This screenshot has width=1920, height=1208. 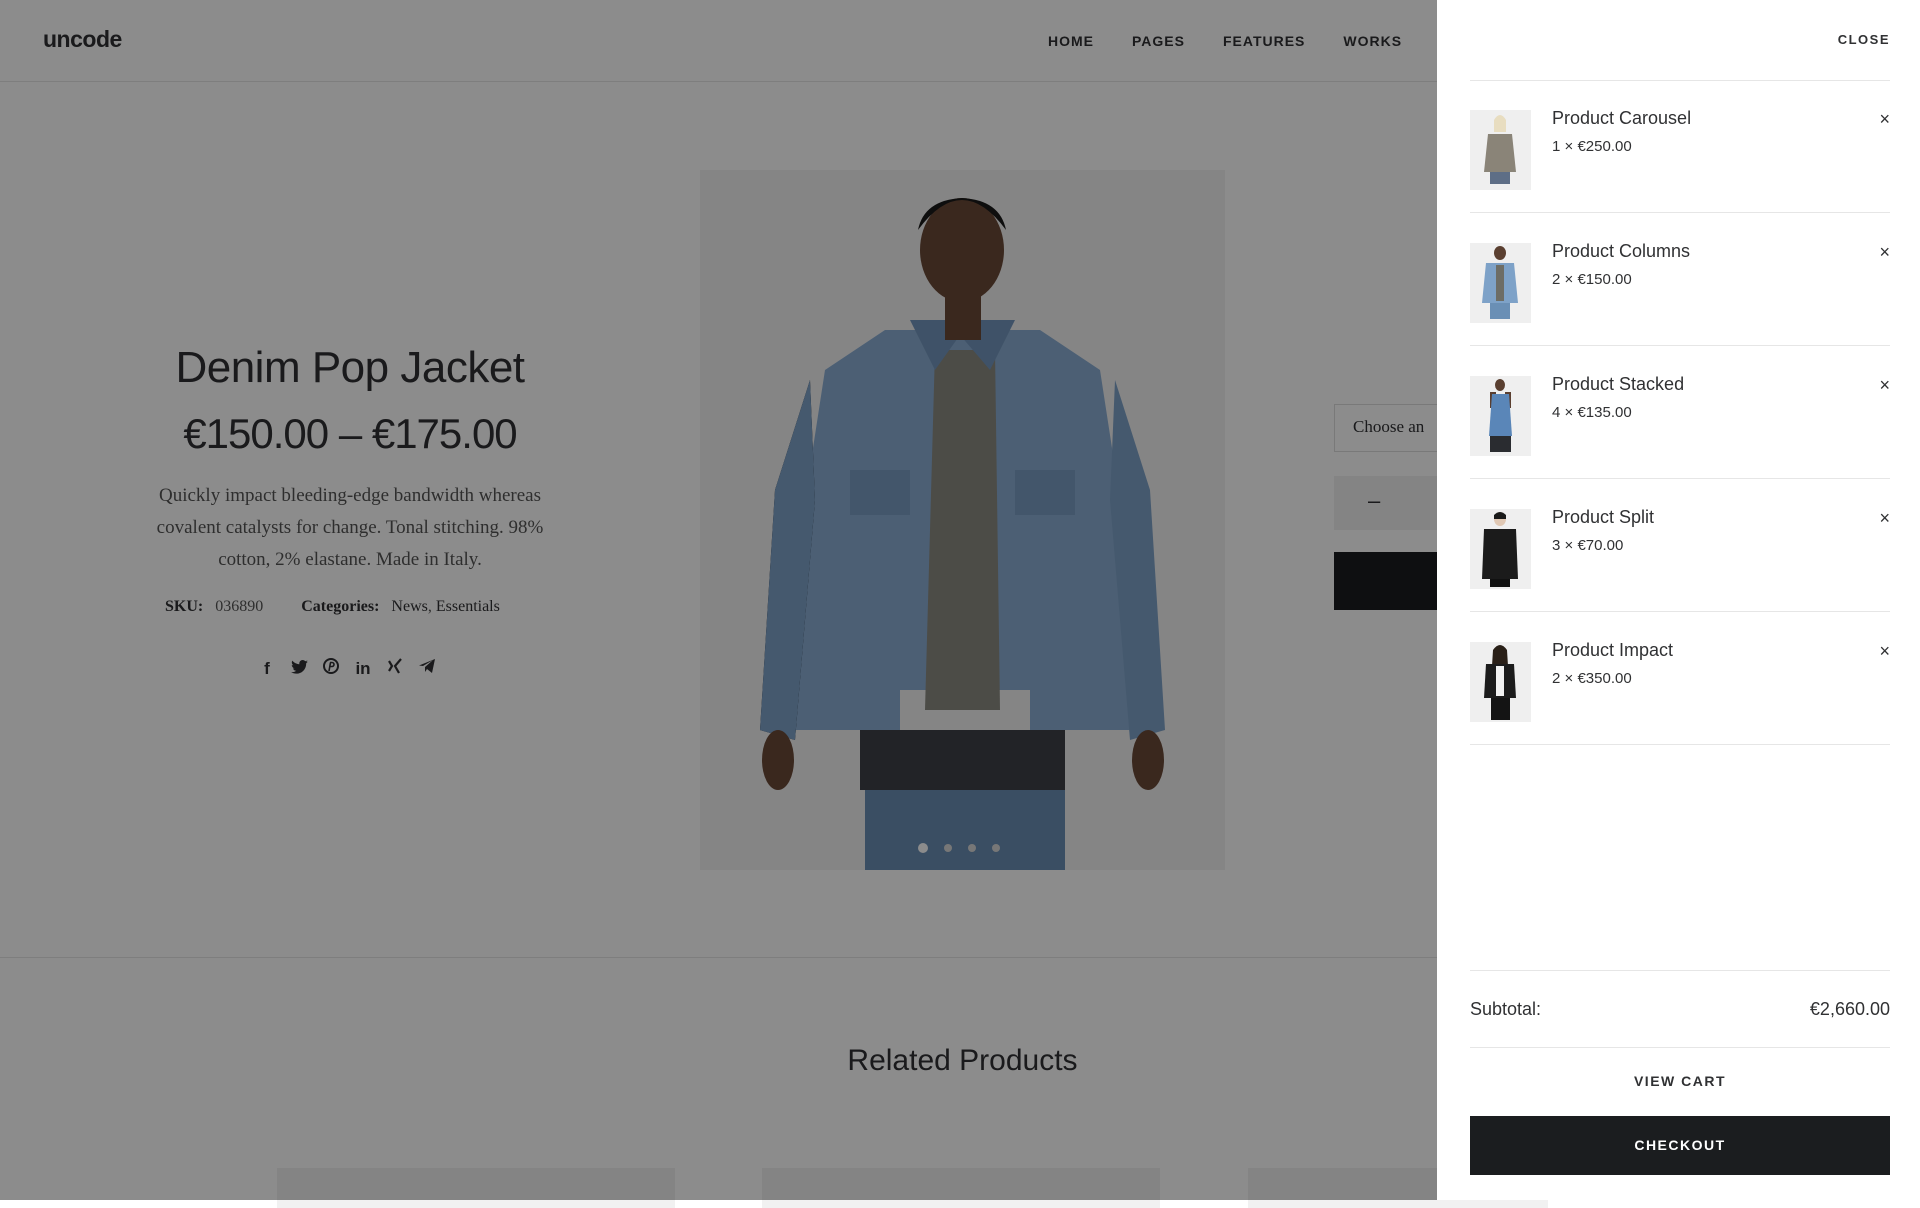 I want to click on view-cart-button: VIEW CART, so click(x=1680, y=1081).